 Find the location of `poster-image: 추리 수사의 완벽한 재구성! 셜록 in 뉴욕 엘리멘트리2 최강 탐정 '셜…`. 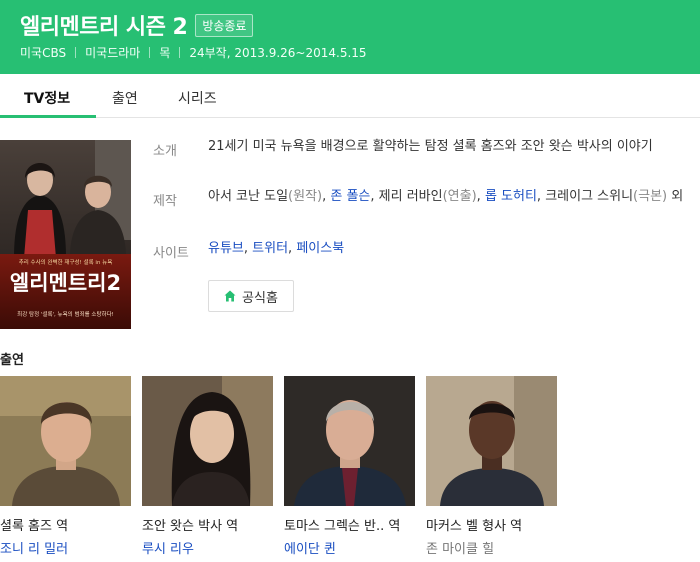

poster-image: 추리 수사의 완벽한 재구성! 셜록 in 뉴욕 엘리멘트리2 최강 탐정 '셜… is located at coordinates (65, 234).